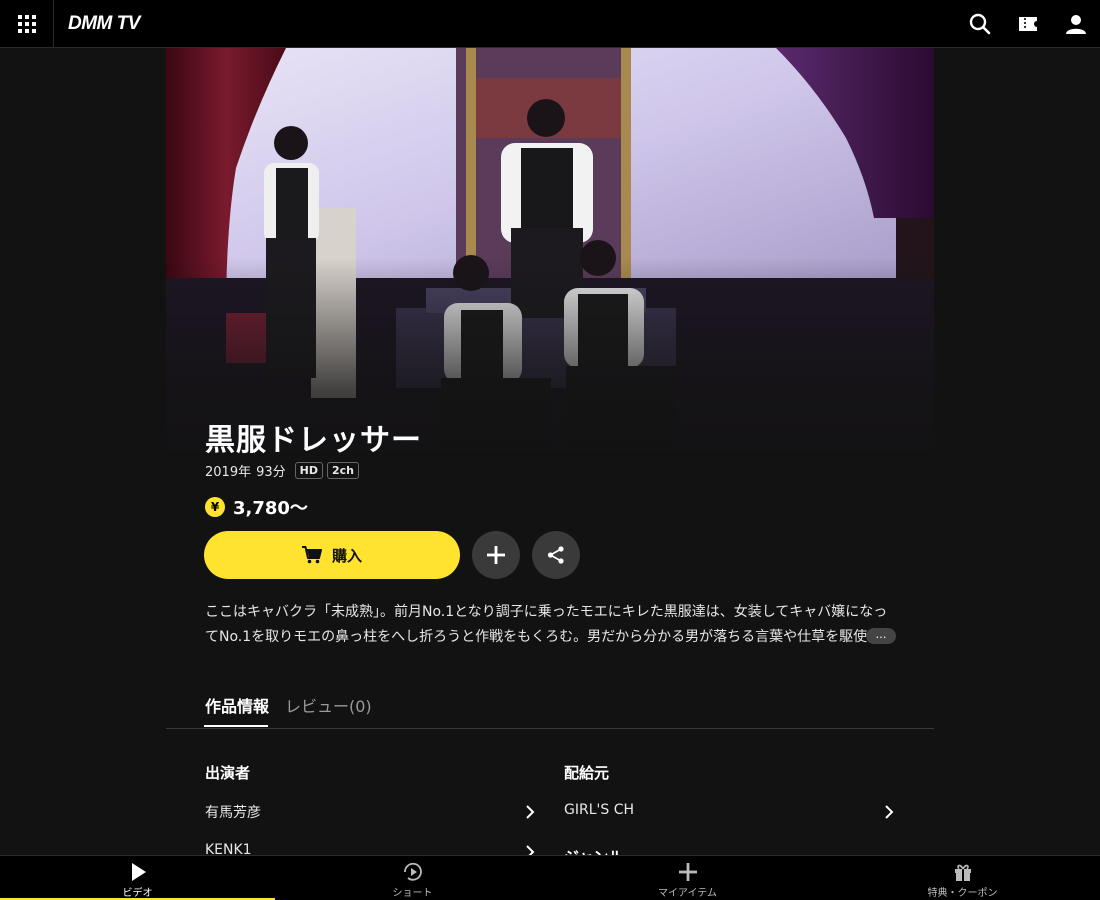 The height and width of the screenshot is (900, 1100). I want to click on share-icon, so click(555, 555).